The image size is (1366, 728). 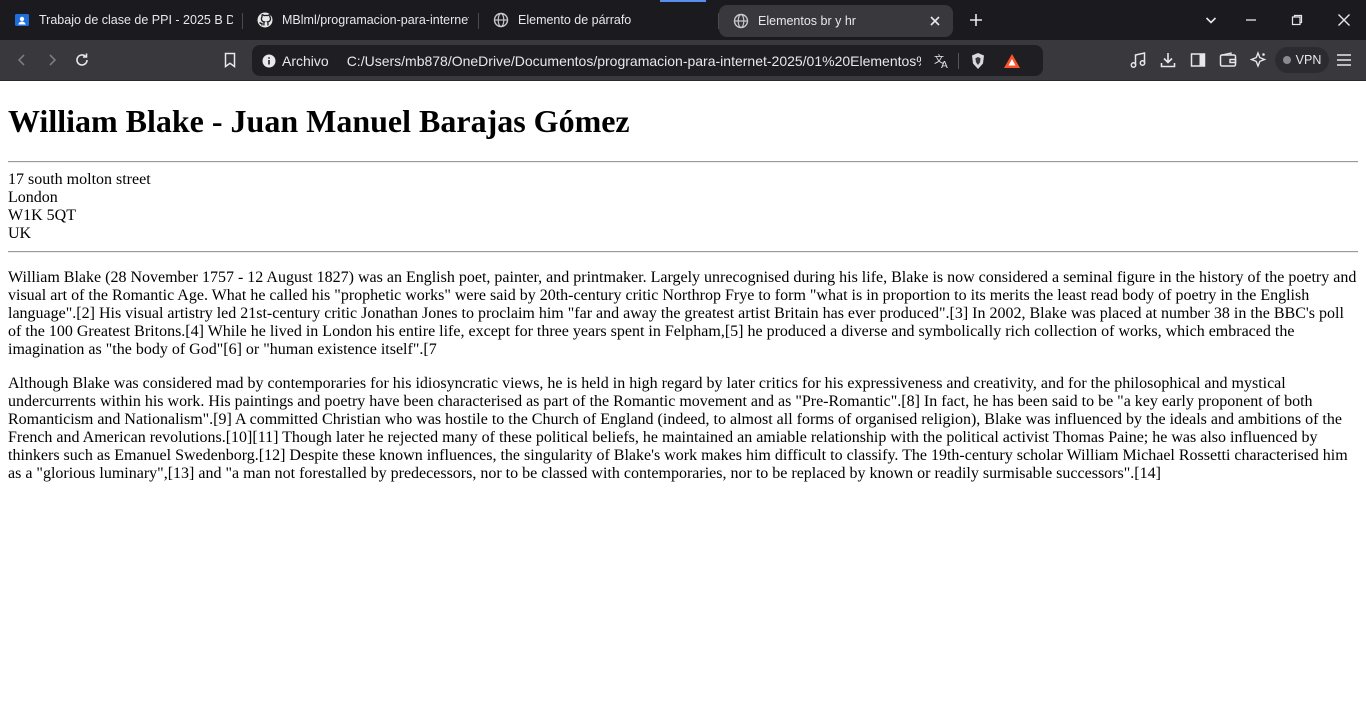 I want to click on divider-top, so click(x=683, y=162).